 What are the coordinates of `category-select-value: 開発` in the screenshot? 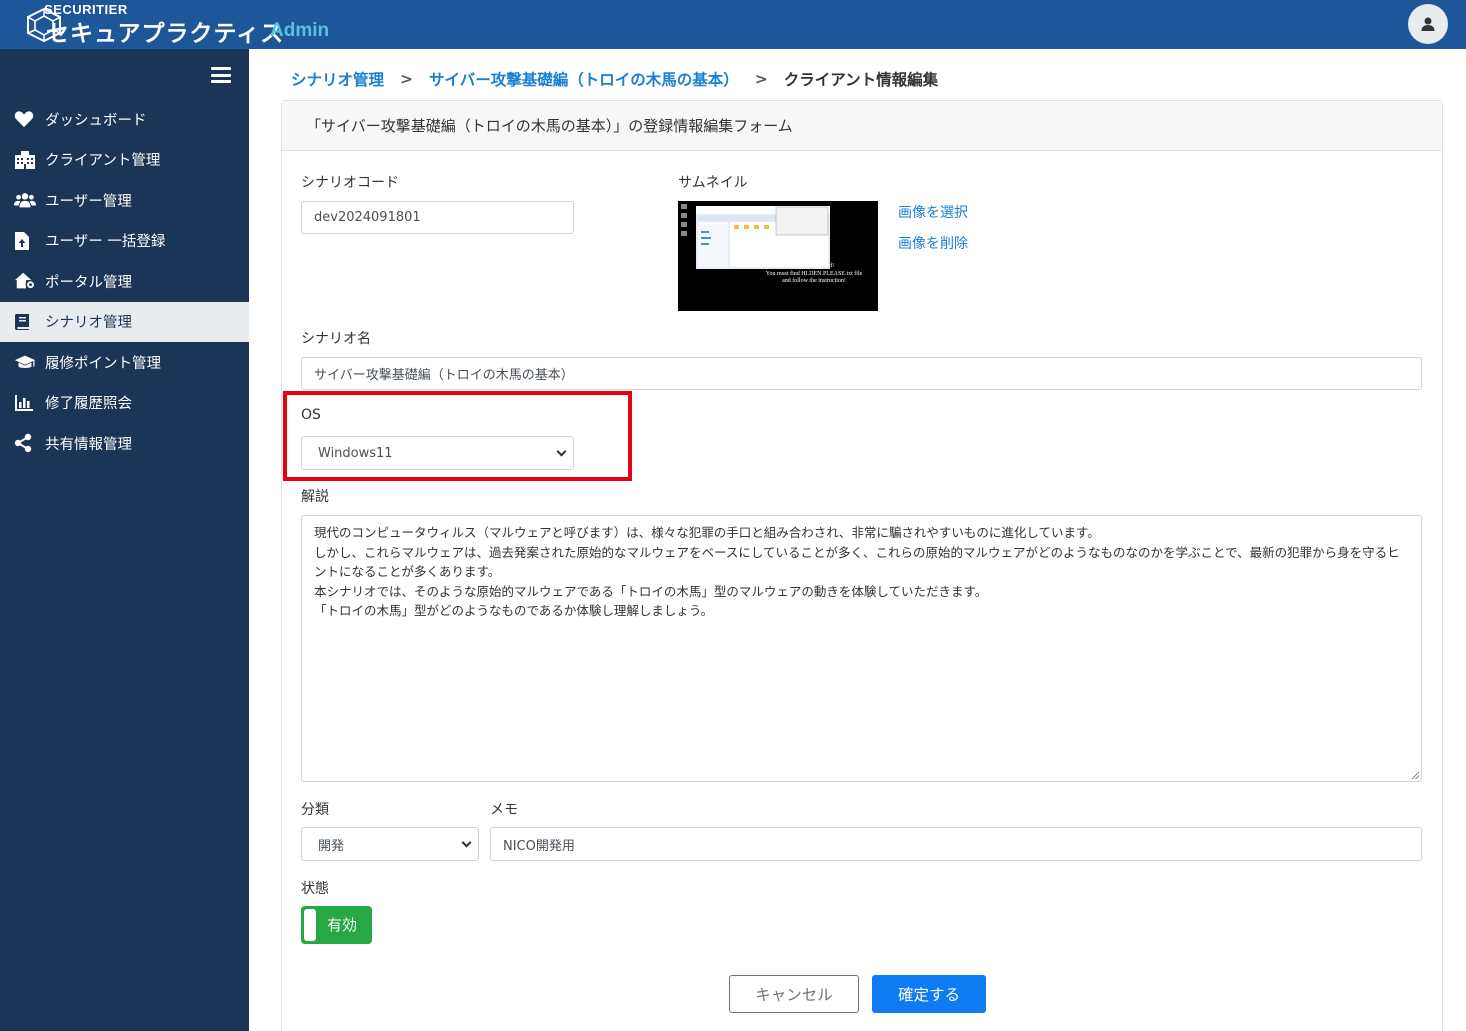 It's located at (331, 846).